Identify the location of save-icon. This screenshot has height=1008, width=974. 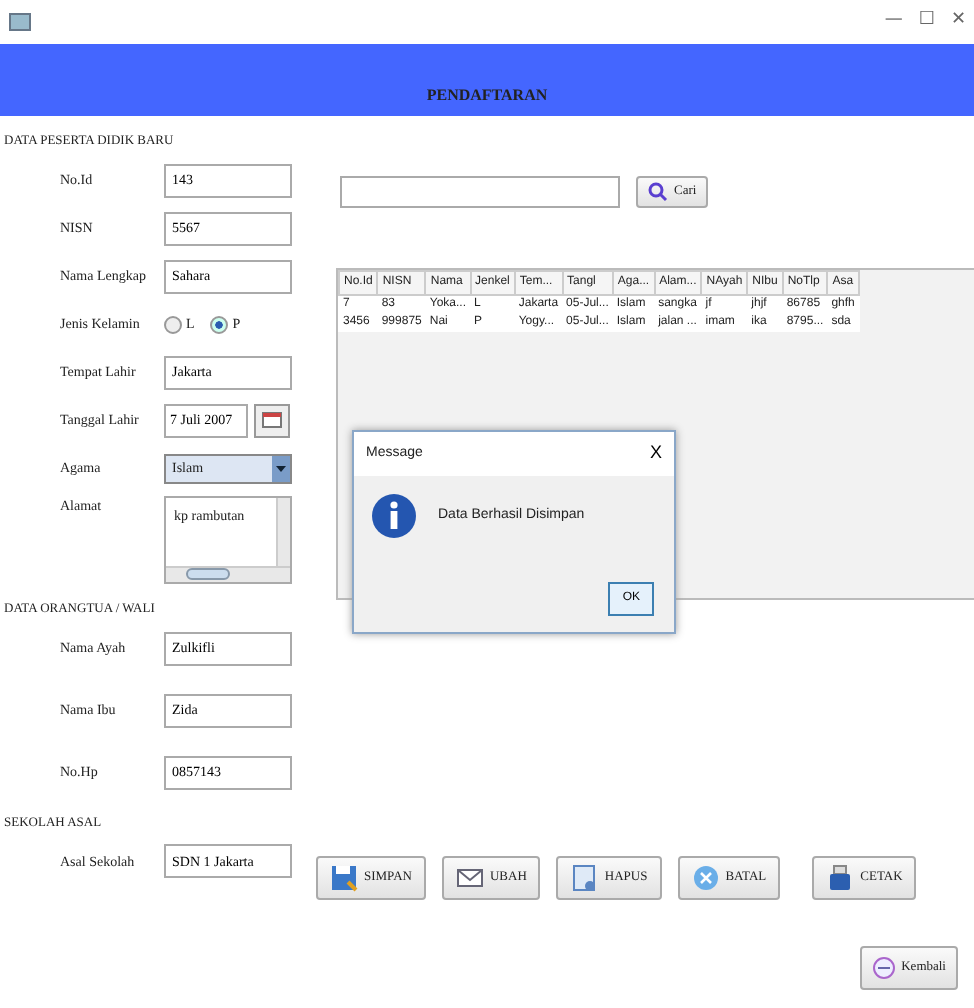
(344, 878).